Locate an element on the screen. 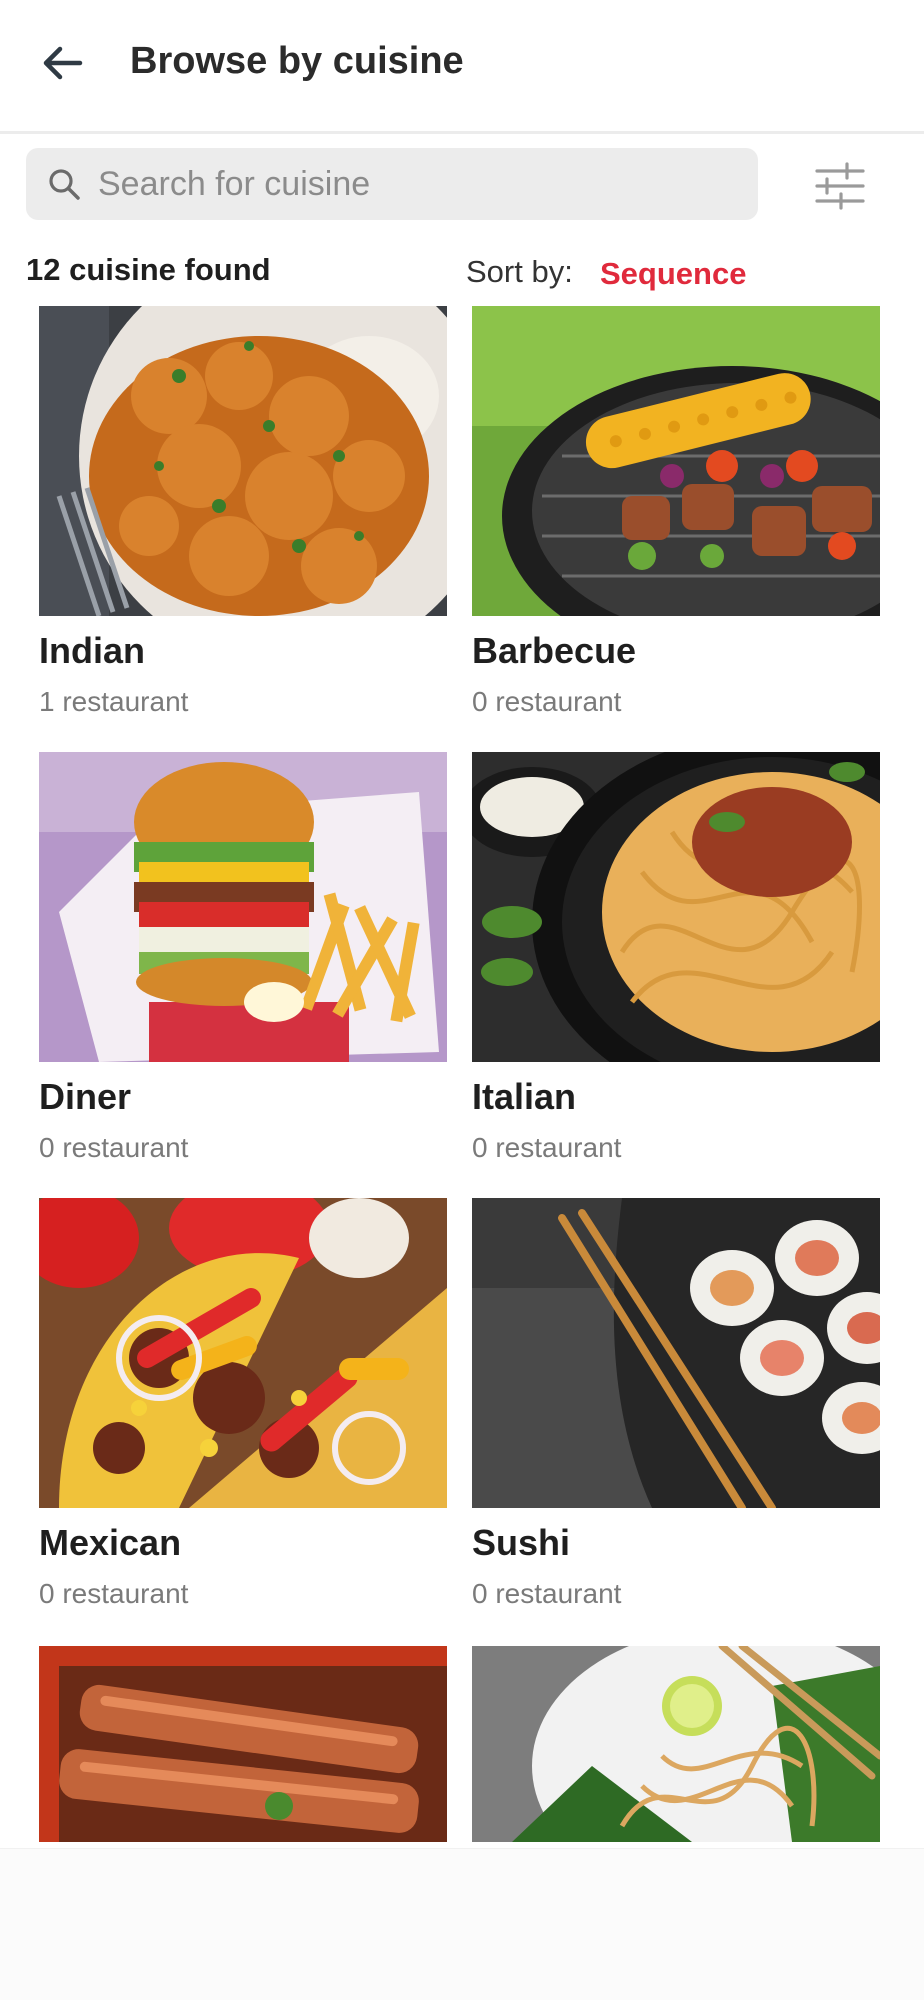 The width and height of the screenshot is (924, 2000). sliders-icon is located at coordinates (840, 186).